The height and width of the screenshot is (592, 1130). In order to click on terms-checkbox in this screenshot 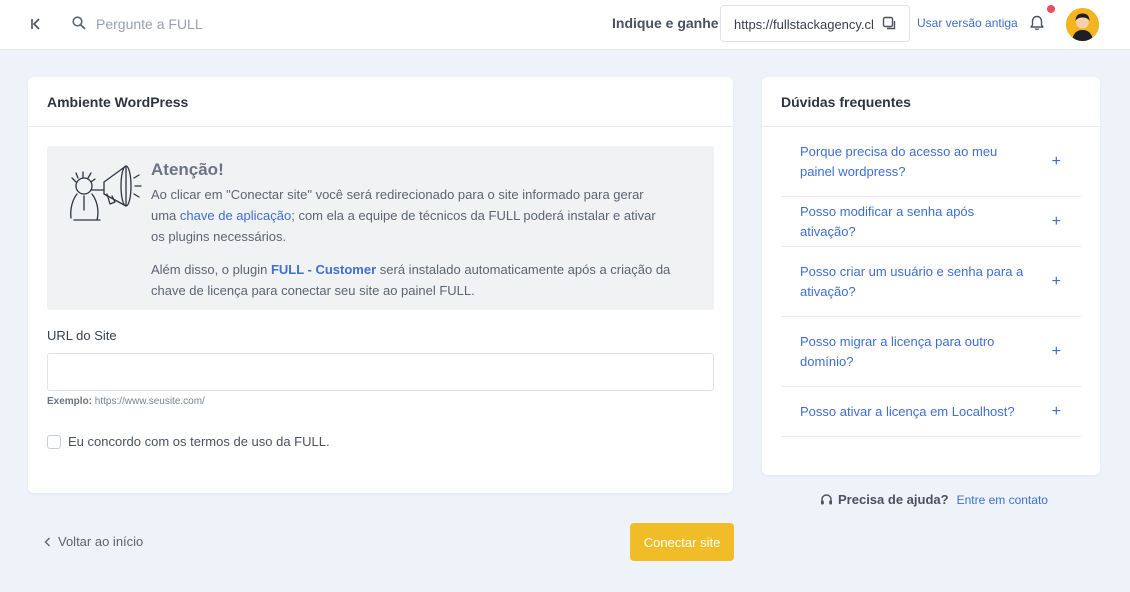, I will do `click(54, 442)`.